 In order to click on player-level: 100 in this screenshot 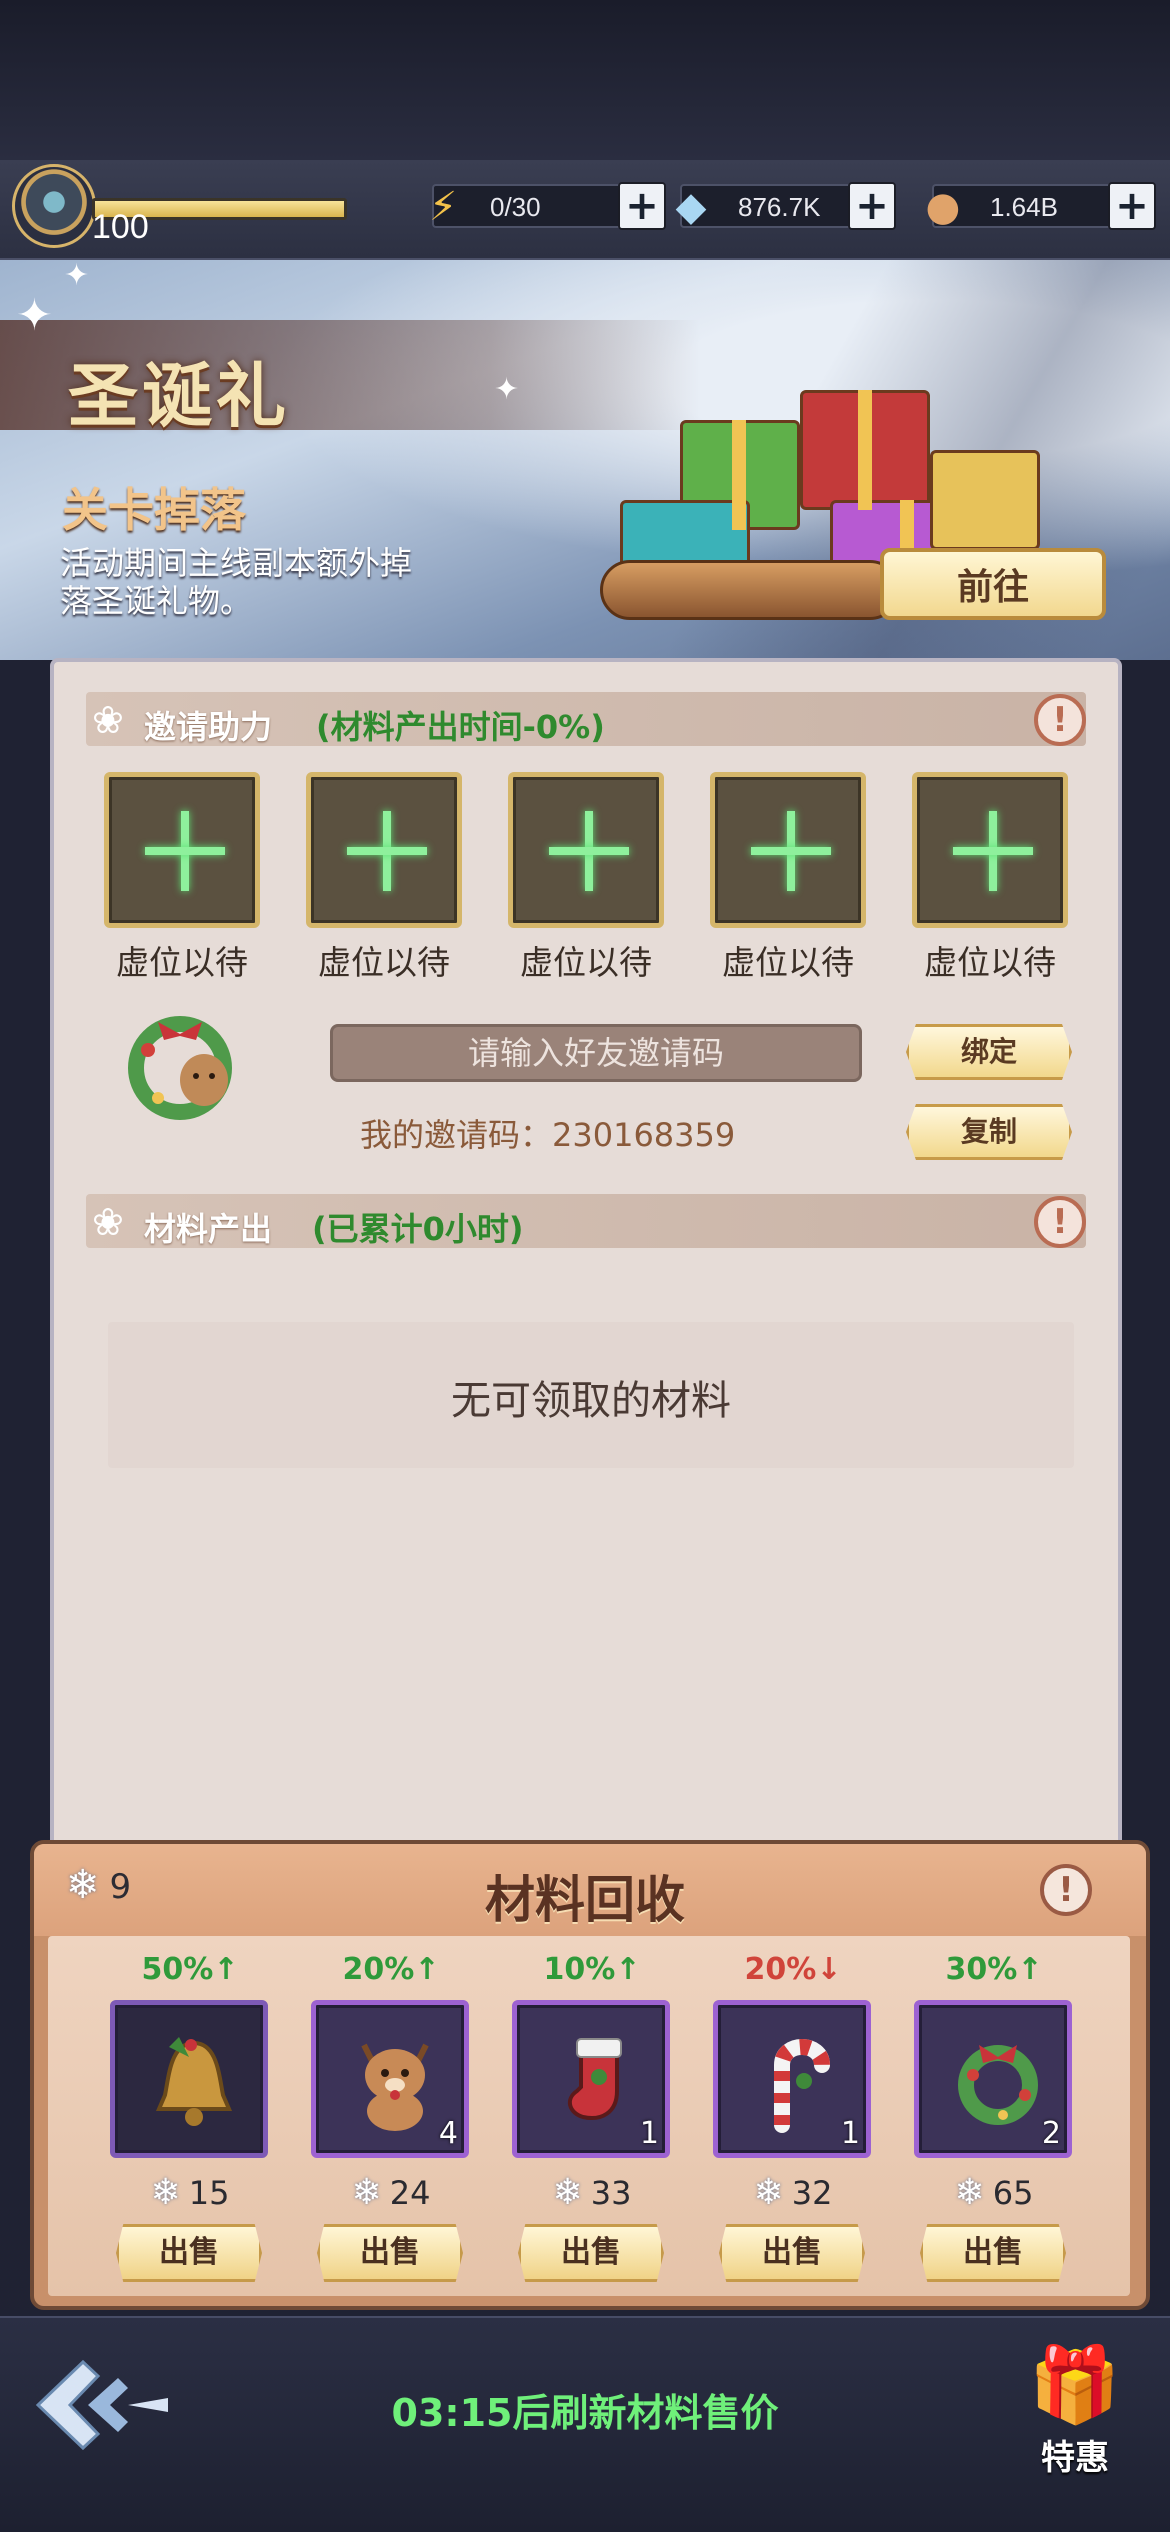, I will do `click(120, 227)`.